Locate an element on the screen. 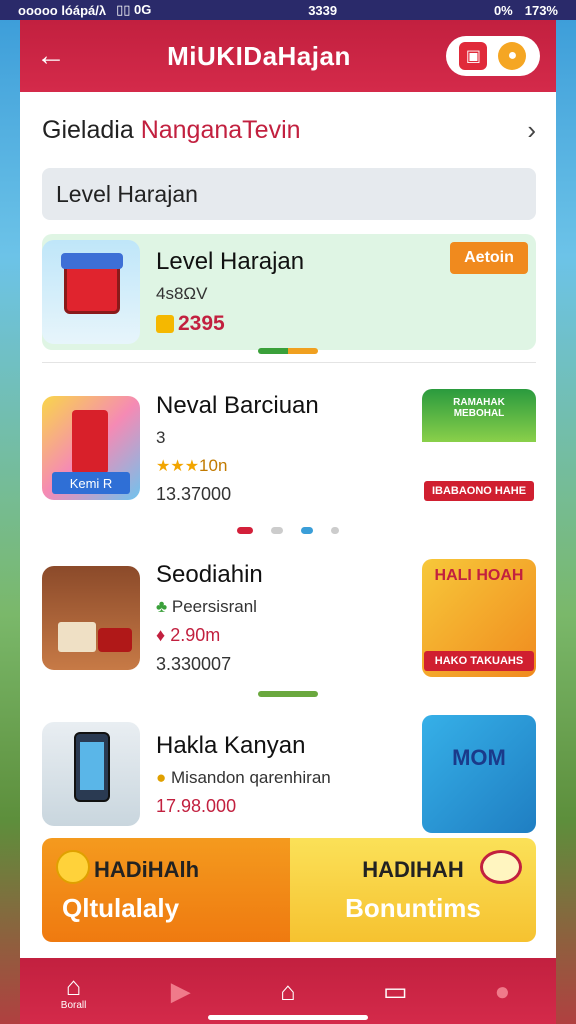 This screenshot has height=1024, width=576. item-name: Hakla Kanyan is located at coordinates (231, 745).